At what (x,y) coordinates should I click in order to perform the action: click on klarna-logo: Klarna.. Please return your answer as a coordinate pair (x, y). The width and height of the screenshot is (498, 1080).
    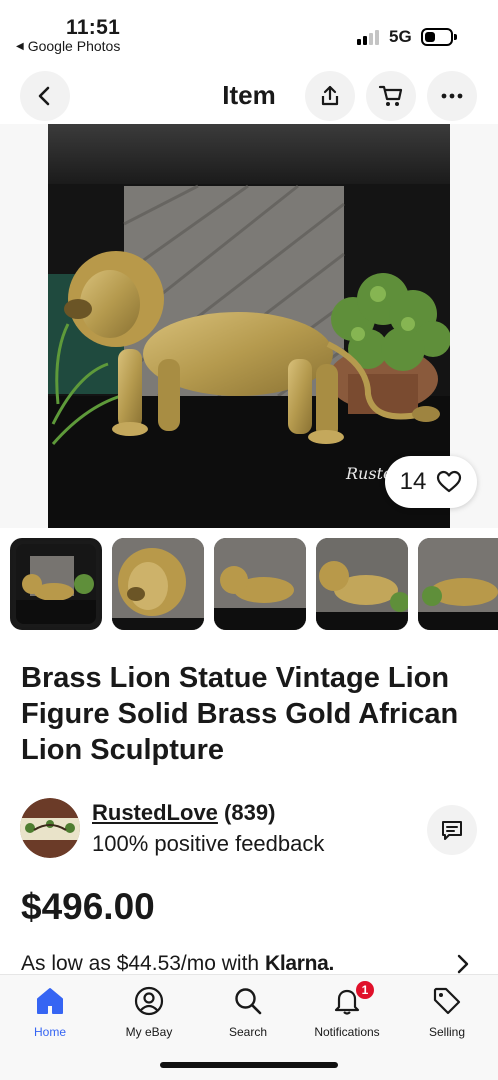
    Looking at the image, I should click on (299, 963).